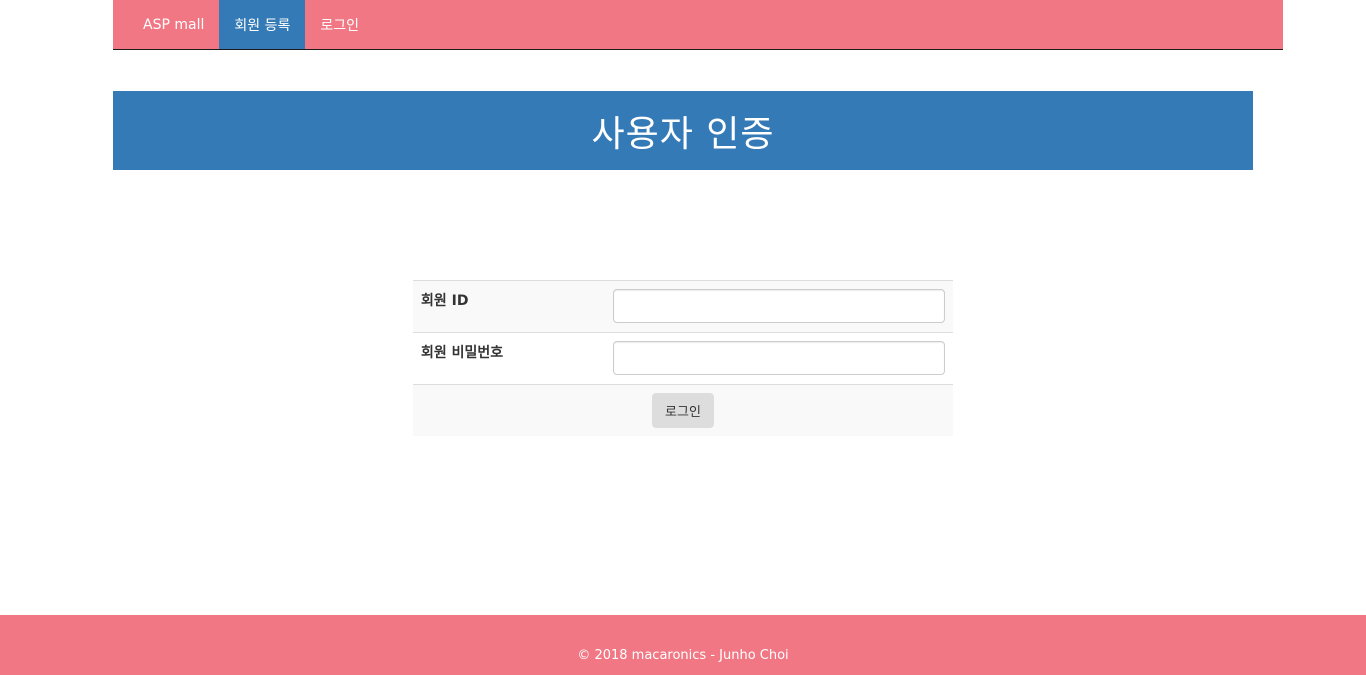  What do you see at coordinates (683, 134) in the screenshot?
I see `page-title: 사용자 인증` at bounding box center [683, 134].